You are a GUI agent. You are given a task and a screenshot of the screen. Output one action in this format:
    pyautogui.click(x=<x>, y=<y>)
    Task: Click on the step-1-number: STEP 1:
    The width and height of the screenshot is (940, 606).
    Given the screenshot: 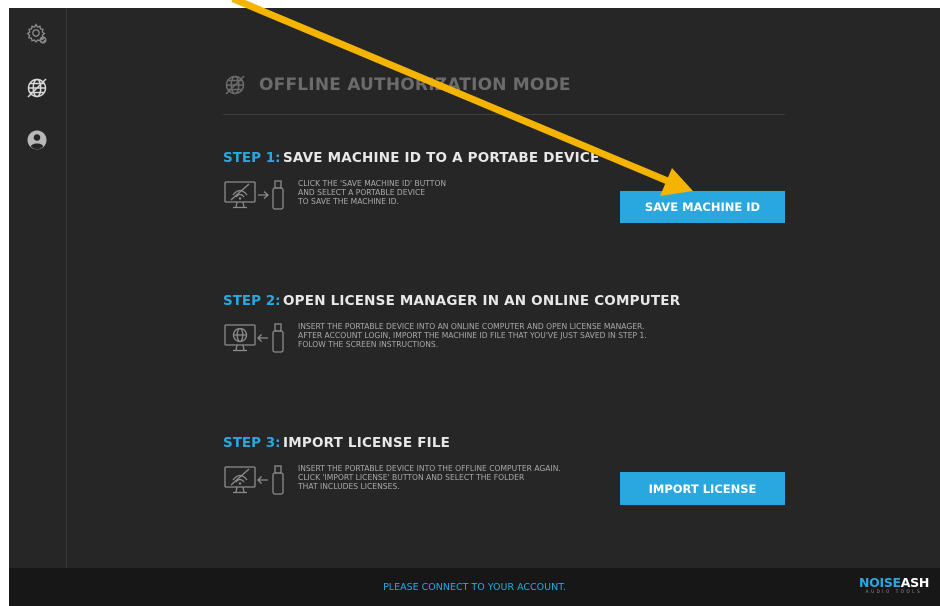 What is the action you would take?
    pyautogui.click(x=252, y=158)
    